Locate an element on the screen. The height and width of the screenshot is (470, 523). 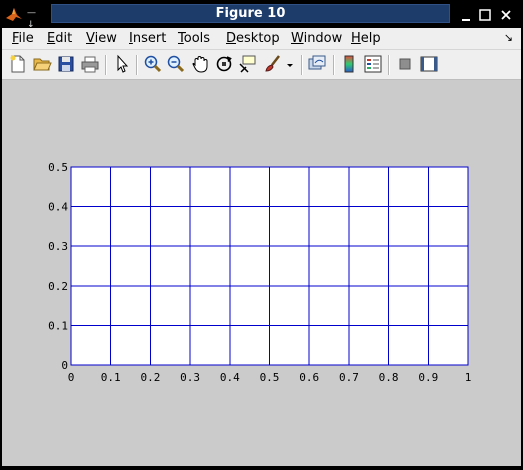
insert-legend-icon is located at coordinates (373, 64).